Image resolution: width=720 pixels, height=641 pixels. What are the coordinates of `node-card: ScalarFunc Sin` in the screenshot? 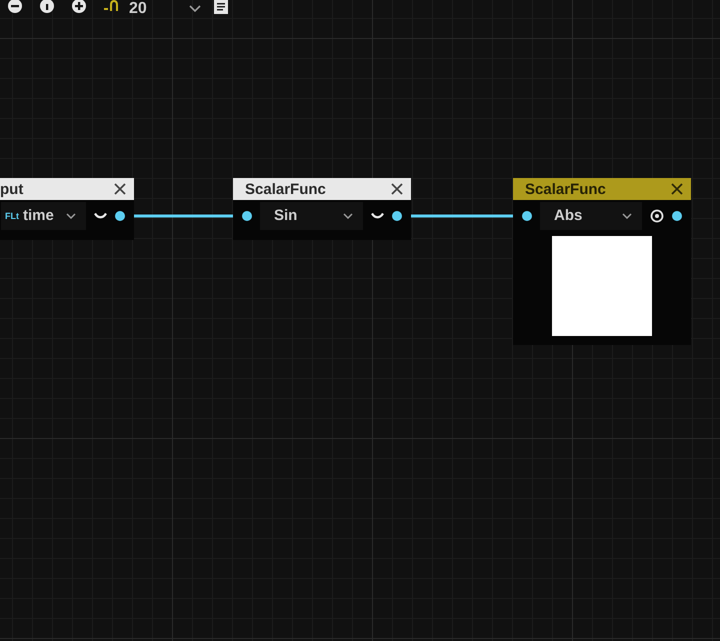 It's located at (322, 209).